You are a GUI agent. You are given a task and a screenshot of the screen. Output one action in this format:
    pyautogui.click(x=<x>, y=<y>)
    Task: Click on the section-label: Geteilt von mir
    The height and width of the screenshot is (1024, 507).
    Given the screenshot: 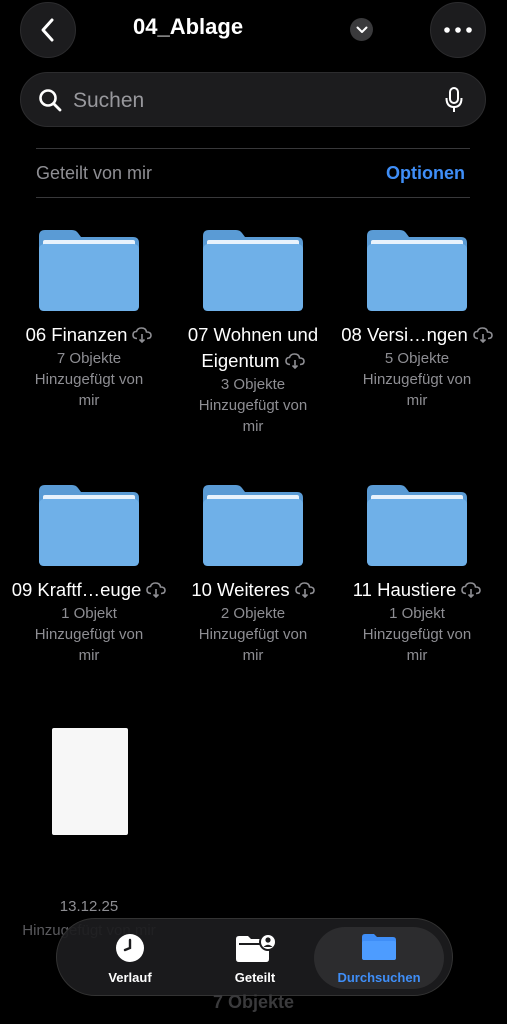 What is the action you would take?
    pyautogui.click(x=94, y=173)
    